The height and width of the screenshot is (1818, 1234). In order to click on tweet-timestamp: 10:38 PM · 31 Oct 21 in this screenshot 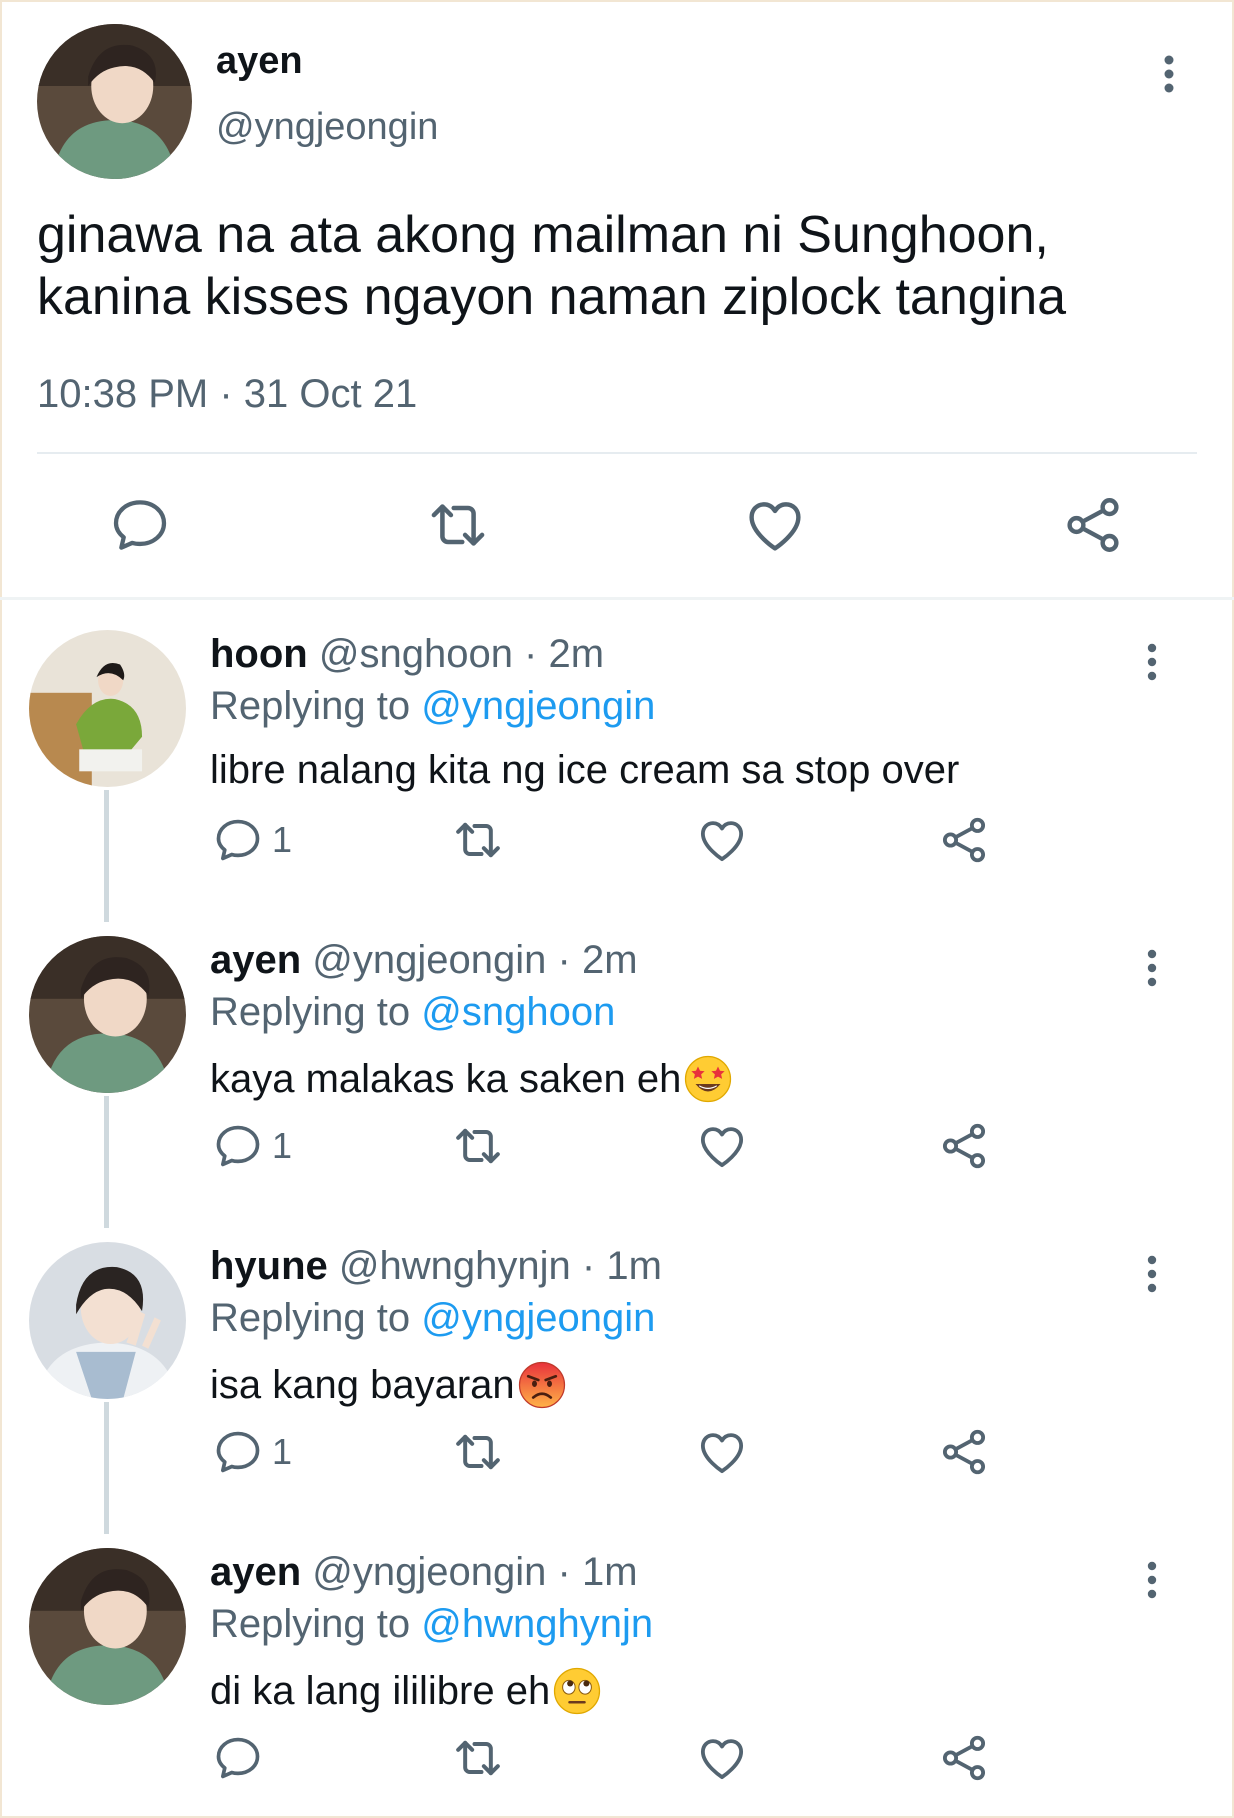, I will do `click(227, 394)`.